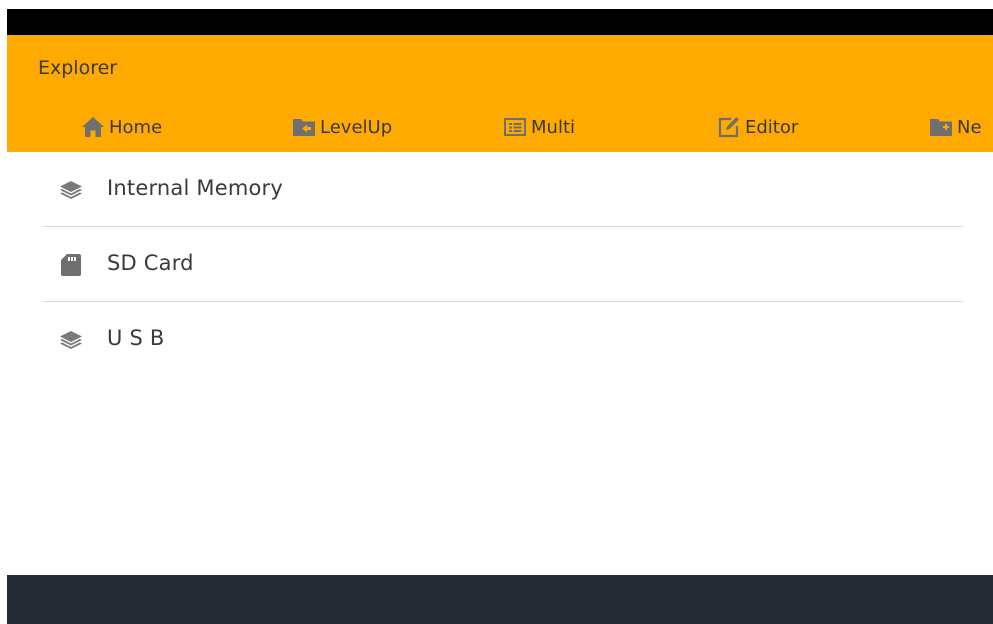 The height and width of the screenshot is (624, 993). I want to click on list-item-label: Internal Memory, so click(195, 188).